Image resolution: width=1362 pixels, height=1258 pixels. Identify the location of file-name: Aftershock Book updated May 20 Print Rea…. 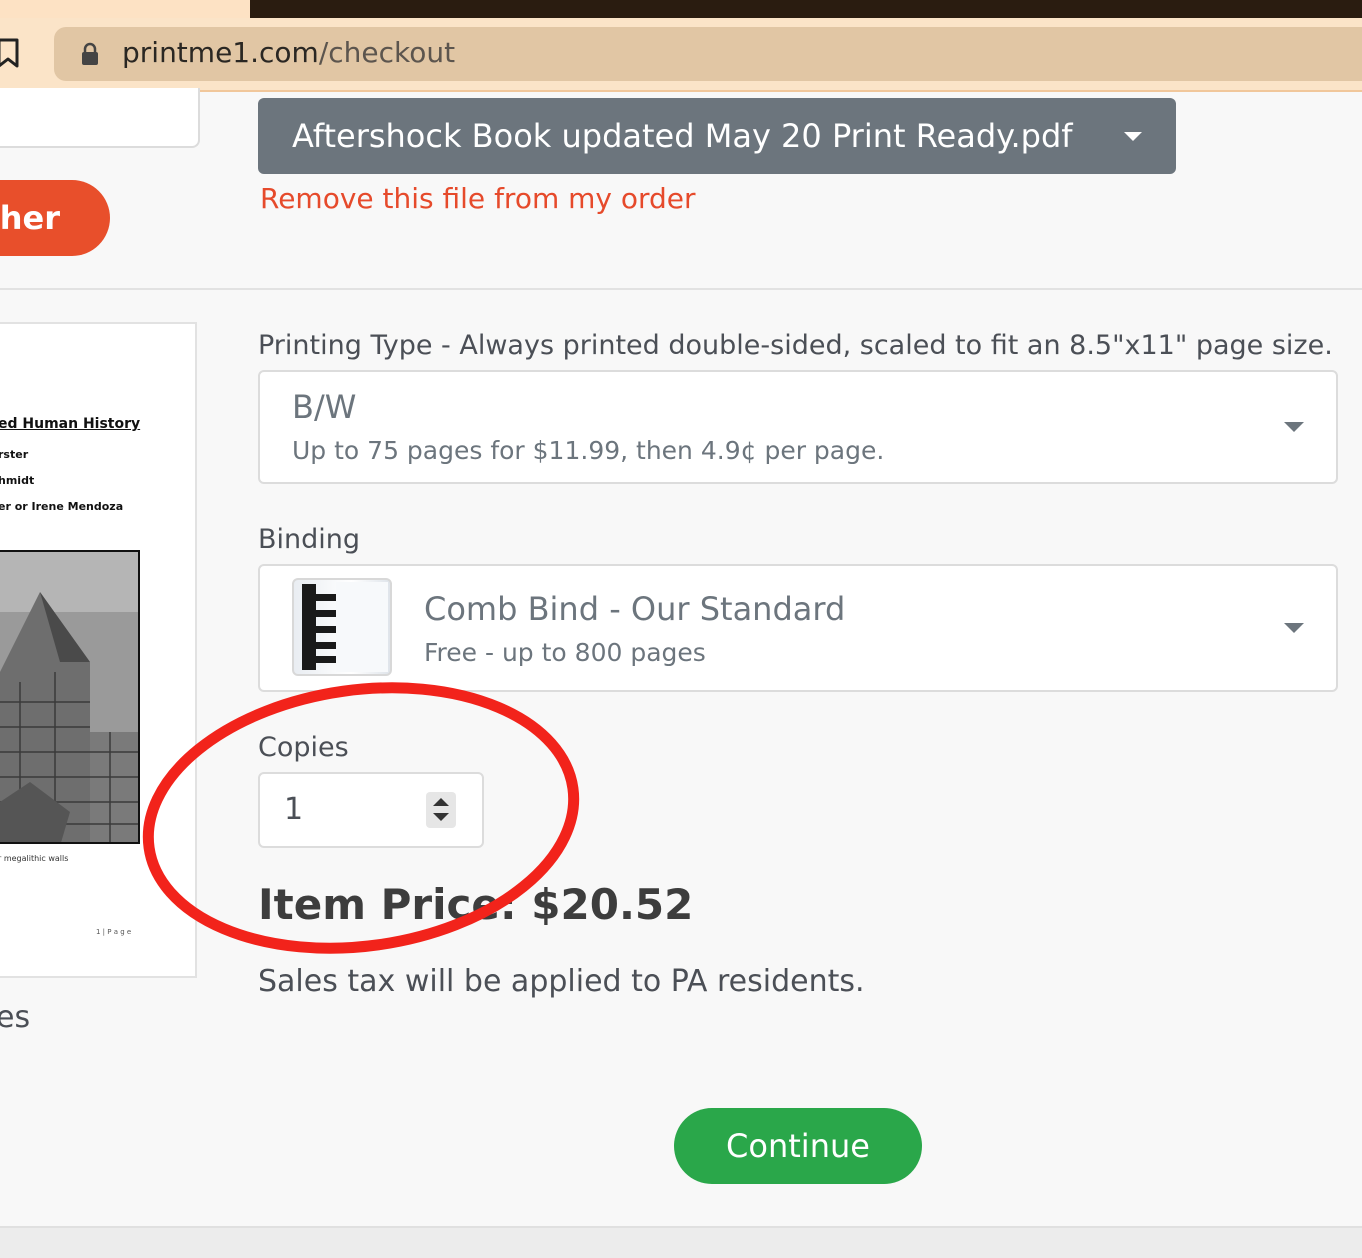
(682, 136).